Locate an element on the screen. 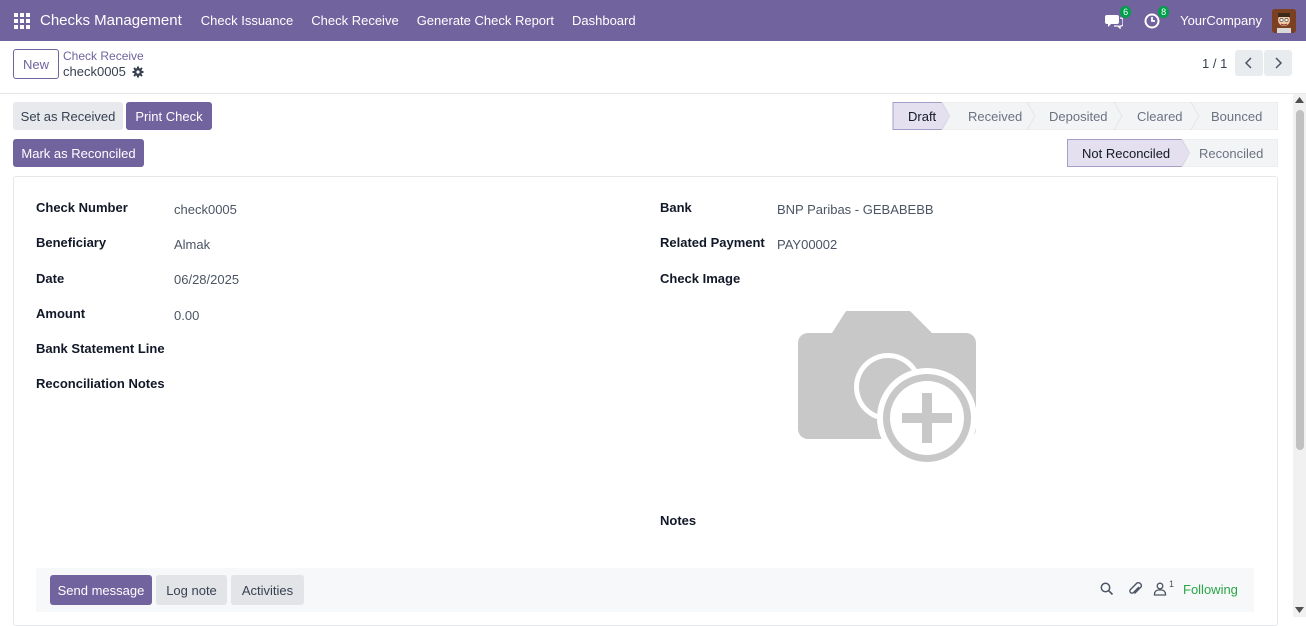 The width and height of the screenshot is (1306, 626). camera-add-icon is located at coordinates (888, 390).